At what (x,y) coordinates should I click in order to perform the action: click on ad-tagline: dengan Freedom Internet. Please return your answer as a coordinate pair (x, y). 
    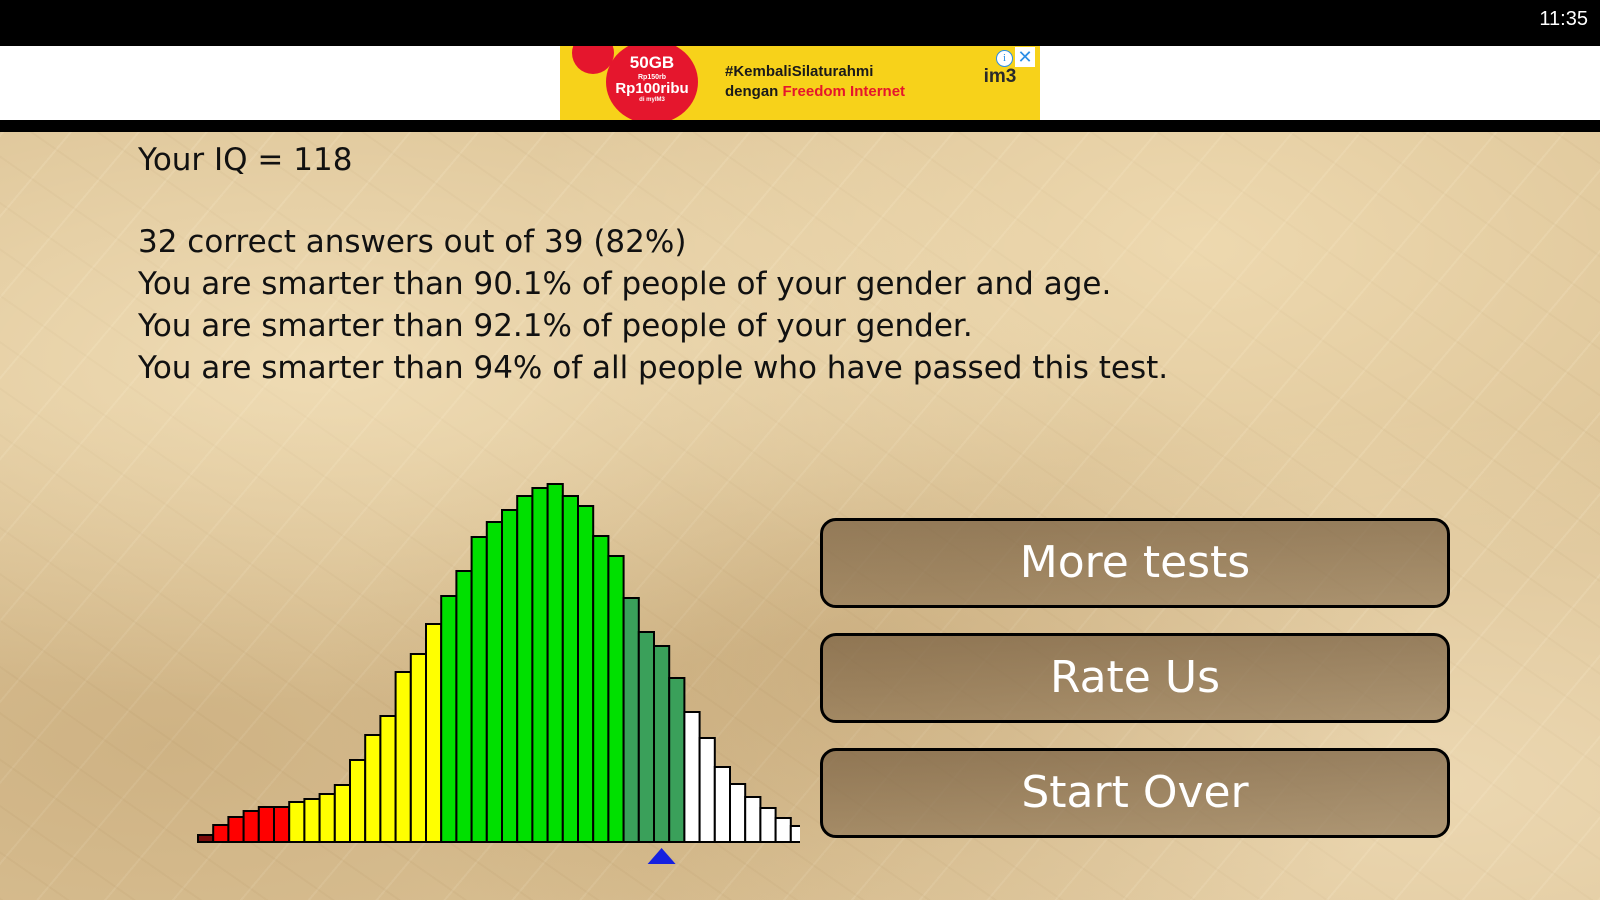
    Looking at the image, I should click on (815, 92).